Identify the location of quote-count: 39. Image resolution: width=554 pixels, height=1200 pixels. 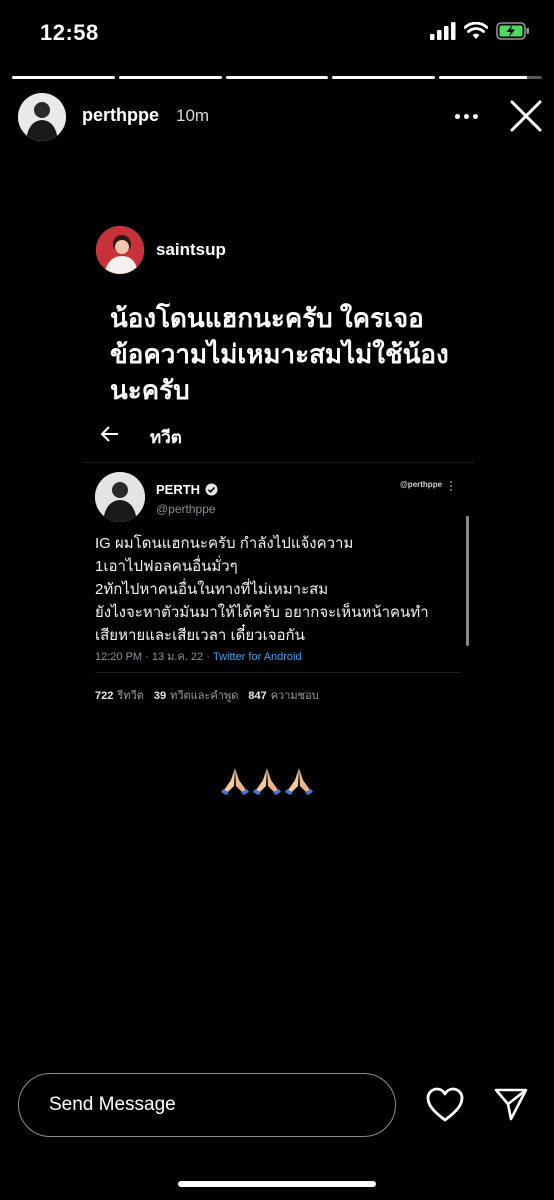
(160, 696).